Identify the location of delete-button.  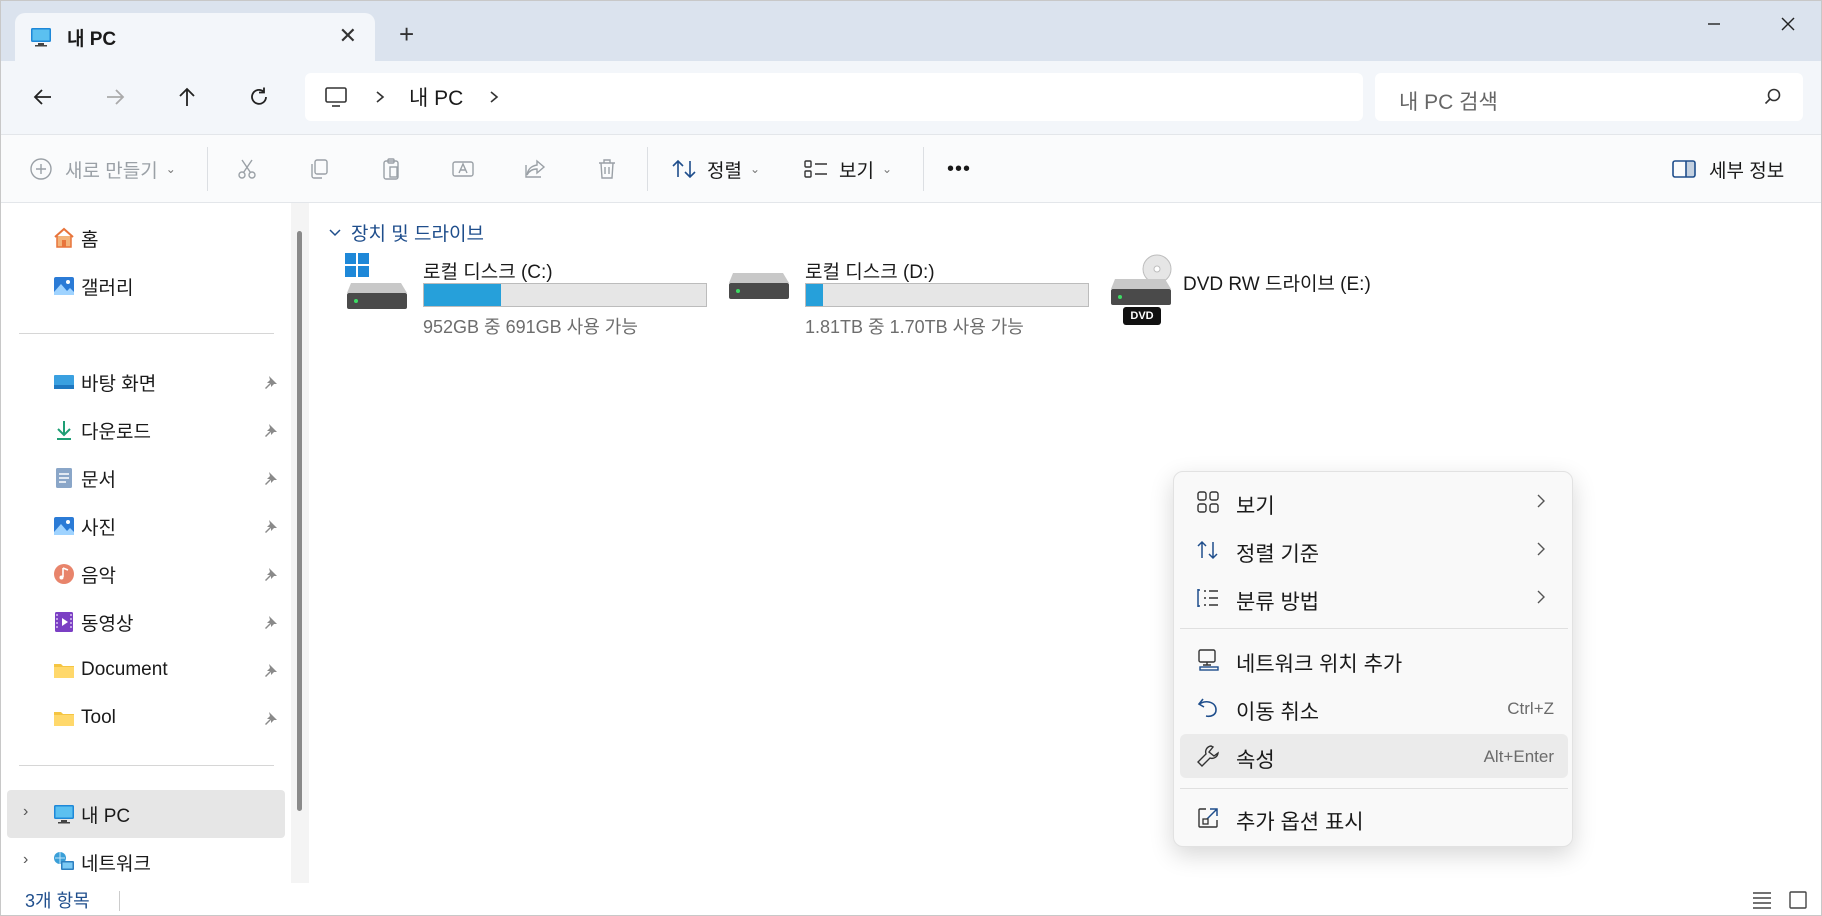
(607, 169).